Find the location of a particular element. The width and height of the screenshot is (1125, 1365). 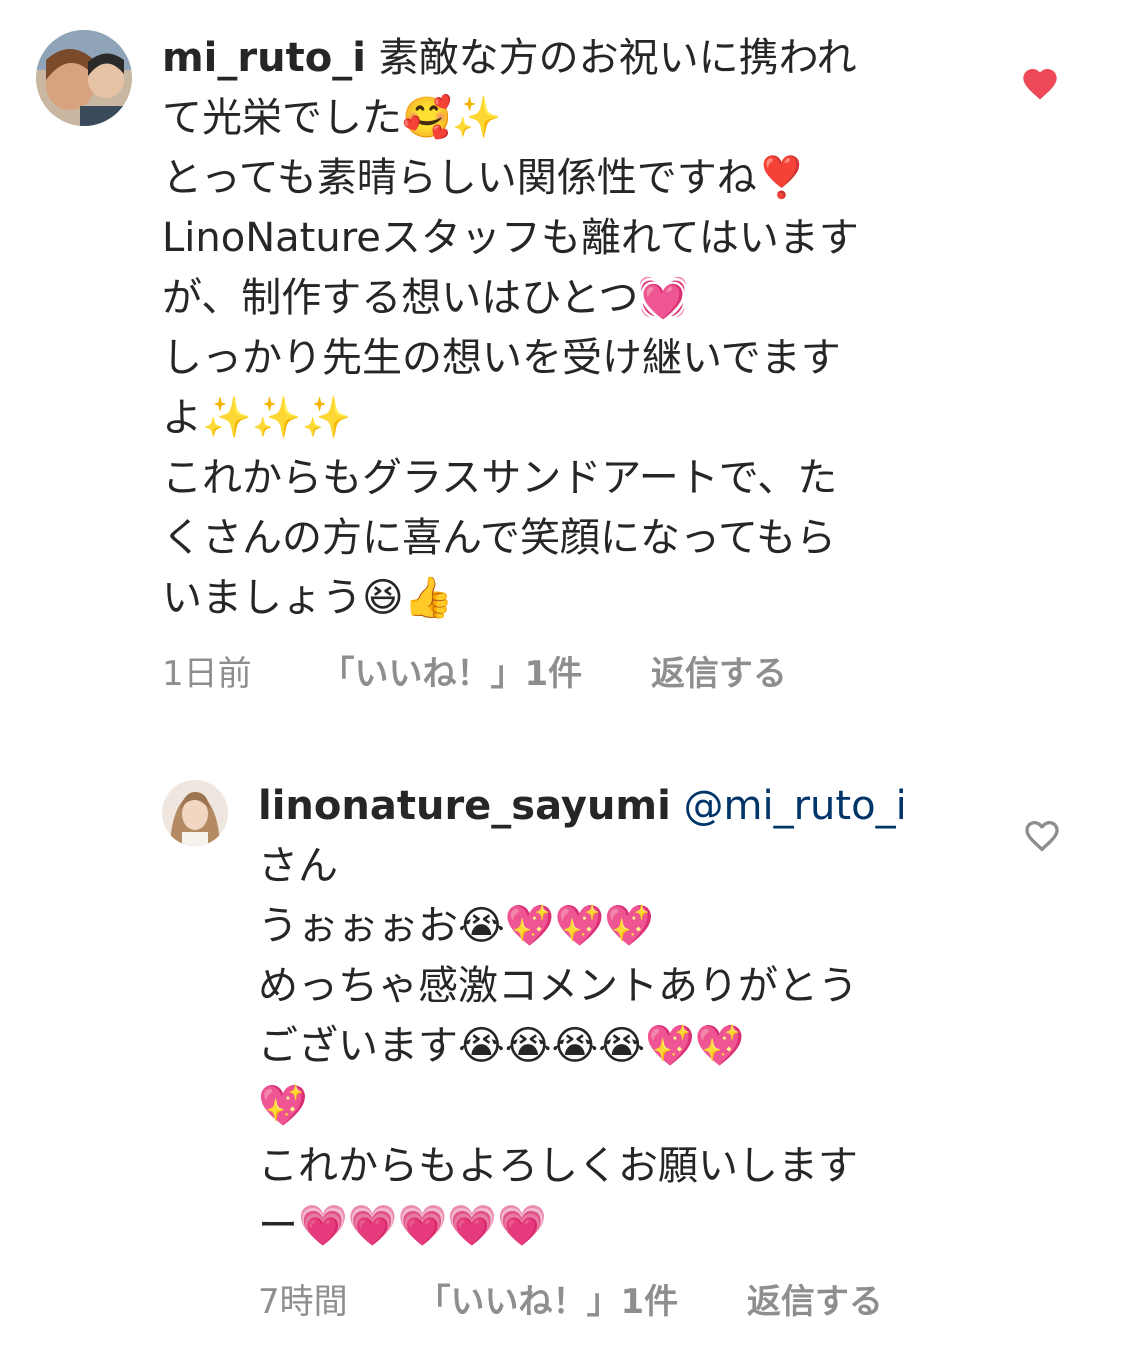

comment-meta: 7時間 「いいね！」1件 返信する is located at coordinates (599, 1298).